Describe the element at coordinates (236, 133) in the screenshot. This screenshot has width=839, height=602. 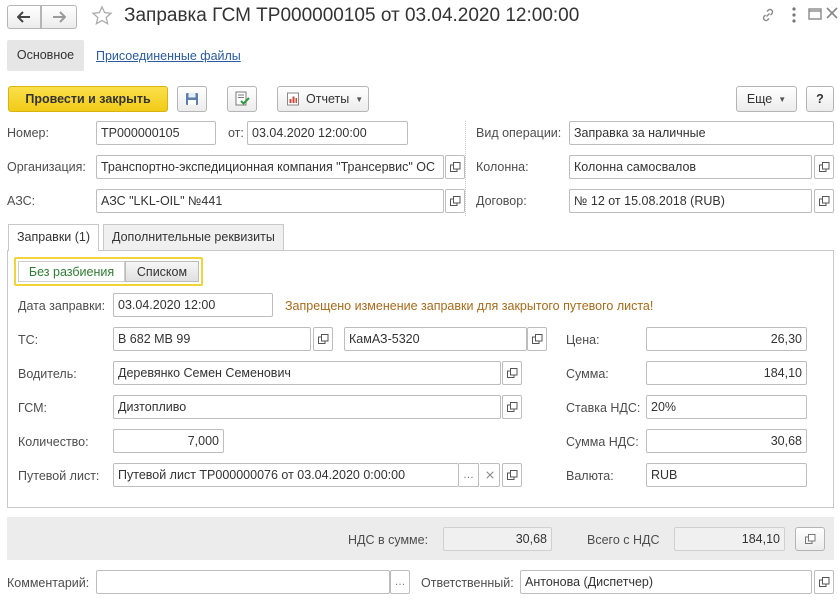
I see `date-label: от:` at that location.